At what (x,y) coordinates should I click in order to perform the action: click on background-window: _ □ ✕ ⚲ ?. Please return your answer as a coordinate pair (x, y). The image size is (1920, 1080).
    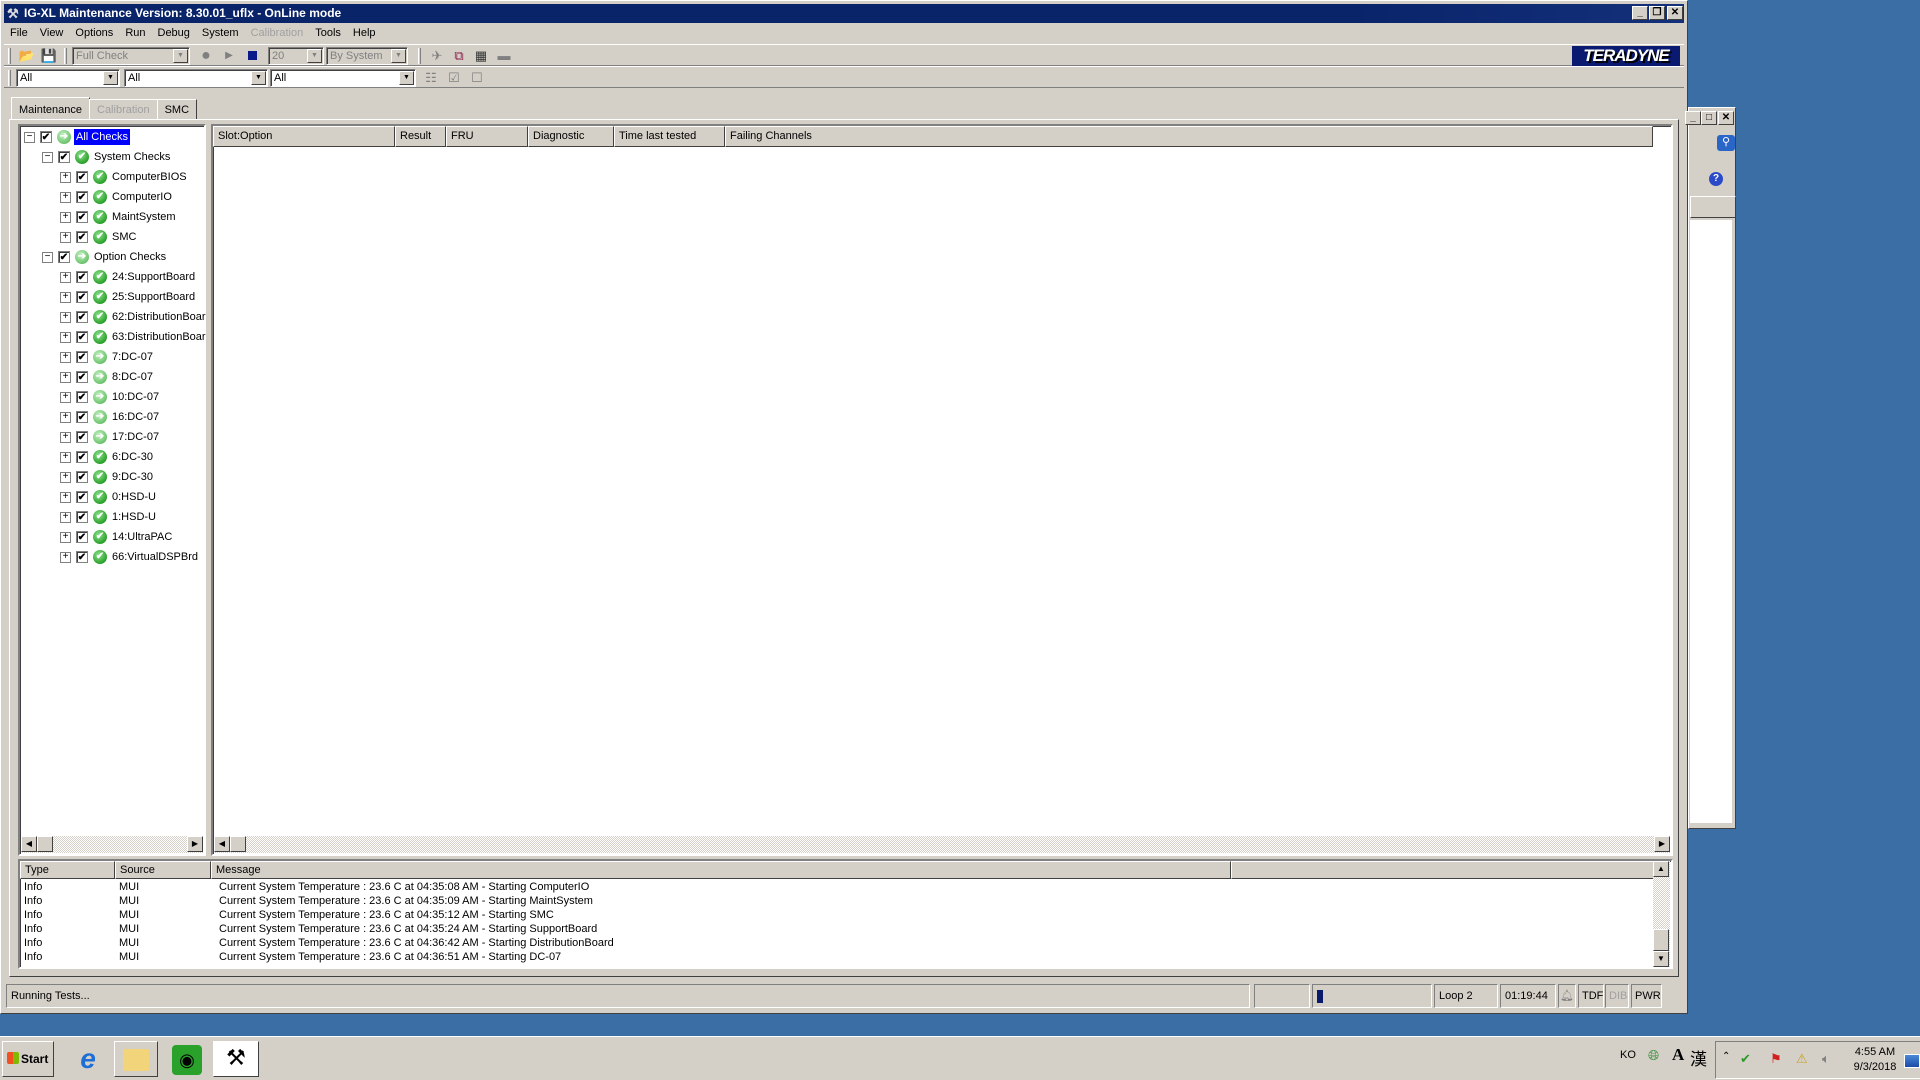
    Looking at the image, I should click on (1710, 468).